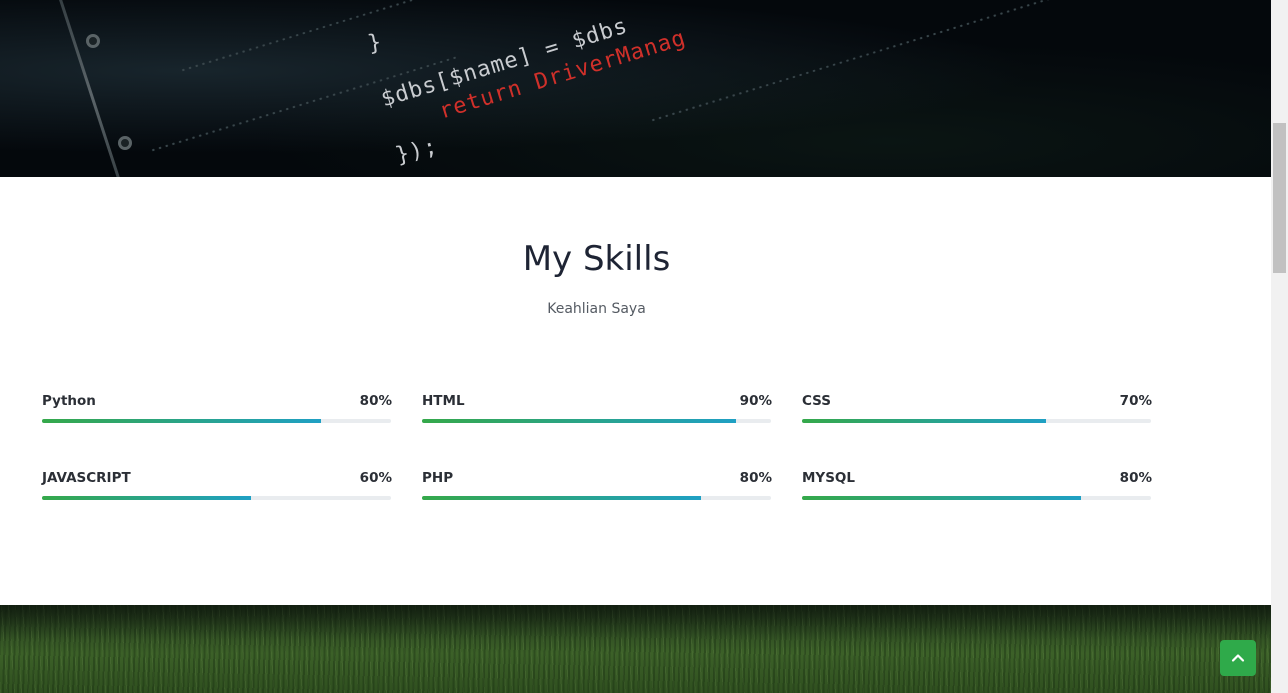 The height and width of the screenshot is (693, 1288). I want to click on skill-css: CSS 70%, so click(977, 423).